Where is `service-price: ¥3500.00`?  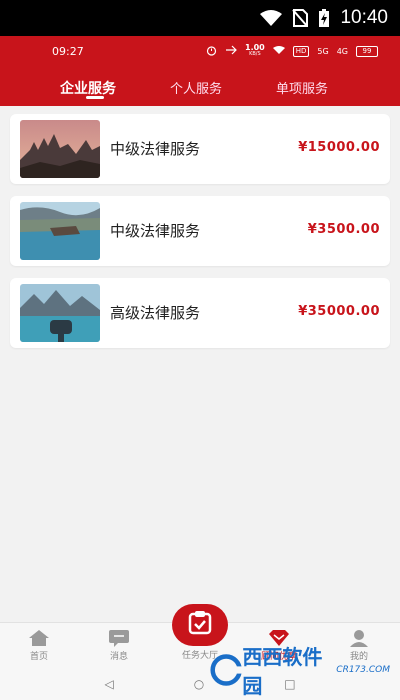
service-price: ¥3500.00 is located at coordinates (343, 229).